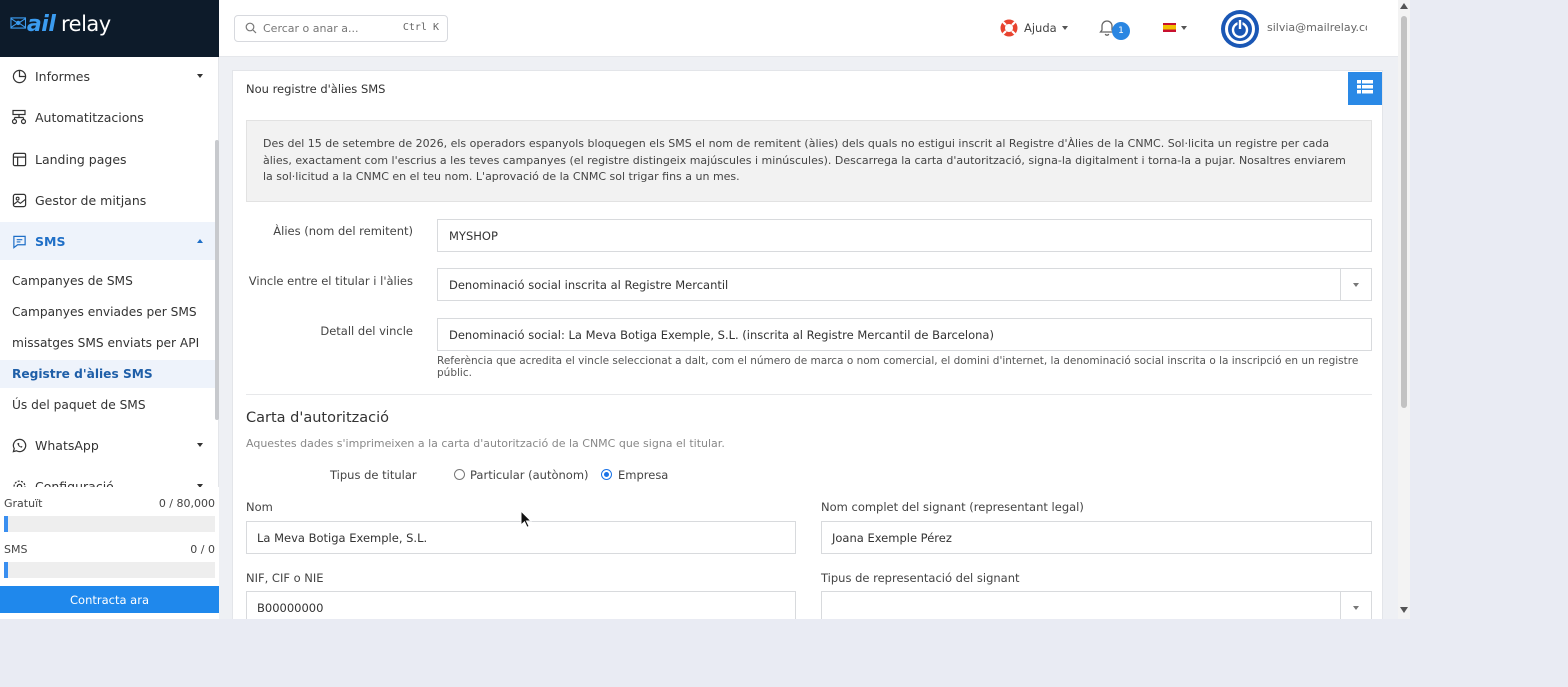 The width and height of the screenshot is (1568, 687). What do you see at coordinates (19, 241) in the screenshot?
I see `message-icon` at bounding box center [19, 241].